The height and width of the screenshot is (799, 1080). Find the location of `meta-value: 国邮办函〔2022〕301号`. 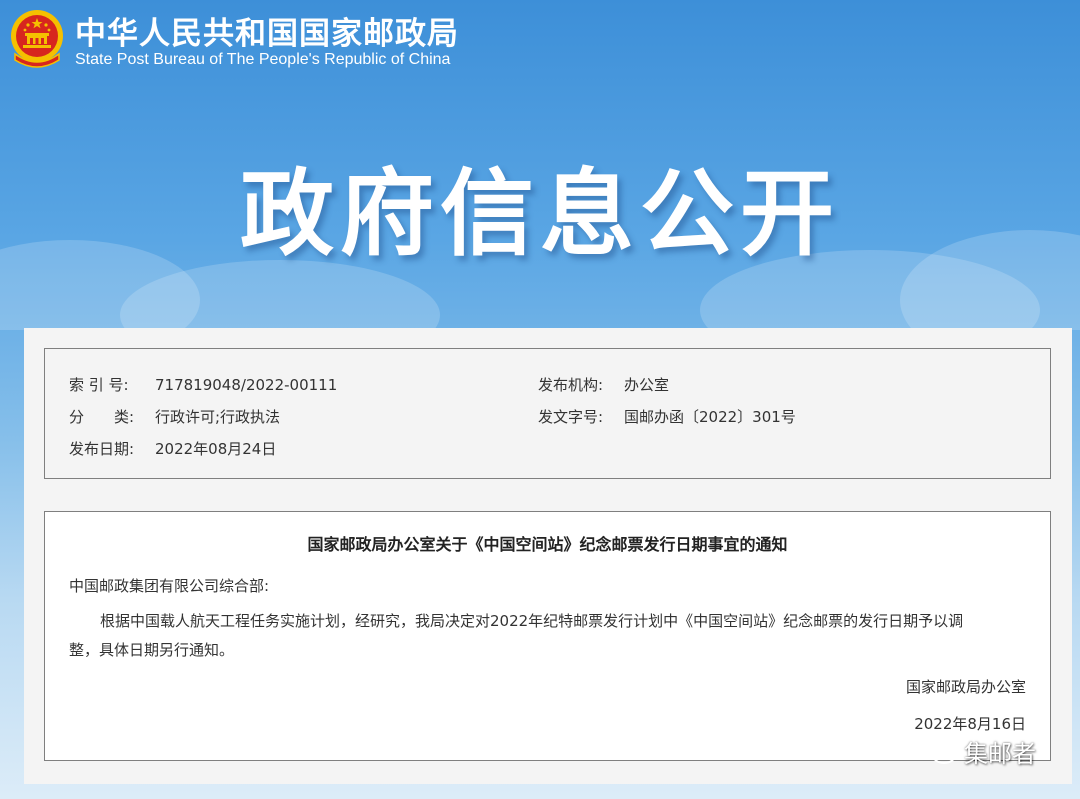

meta-value: 国邮办函〔2022〕301号 is located at coordinates (710, 417).